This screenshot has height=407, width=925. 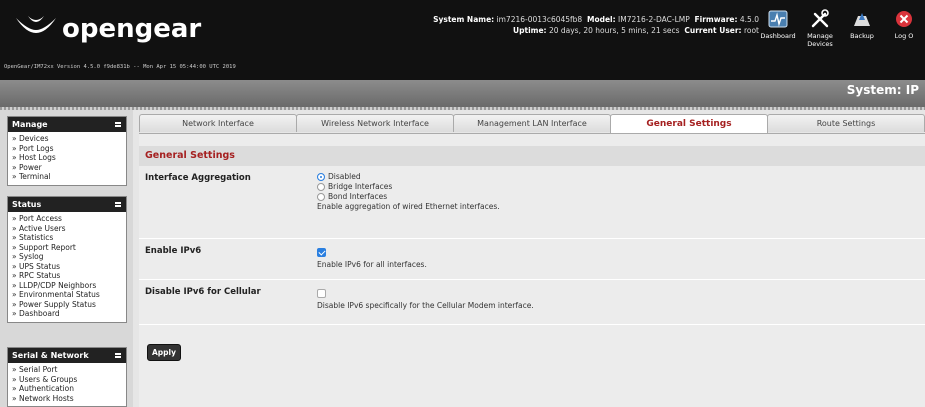 I want to click on enable-ipv6-help: Enable IPv6 for all interfaces., so click(x=372, y=264).